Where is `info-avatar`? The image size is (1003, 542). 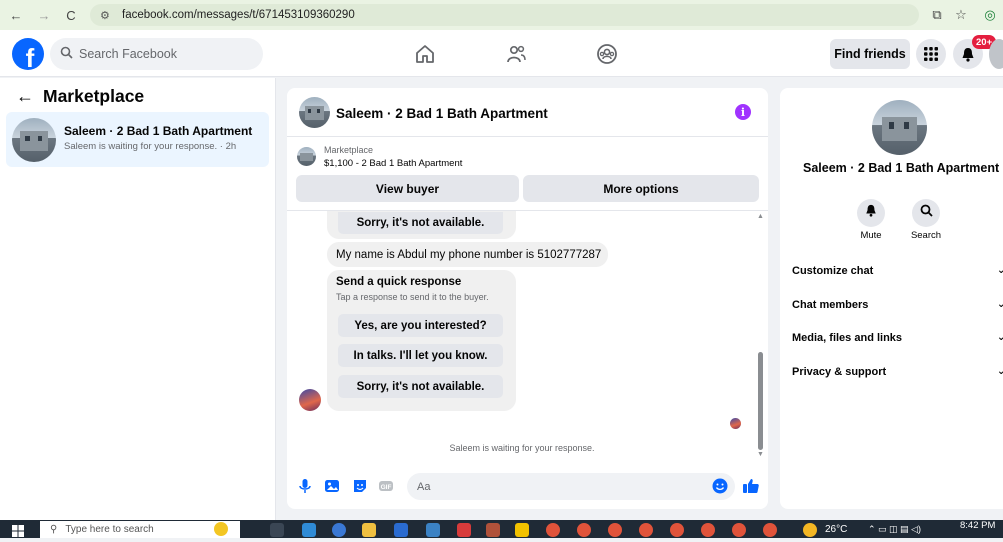
info-avatar is located at coordinates (899, 127).